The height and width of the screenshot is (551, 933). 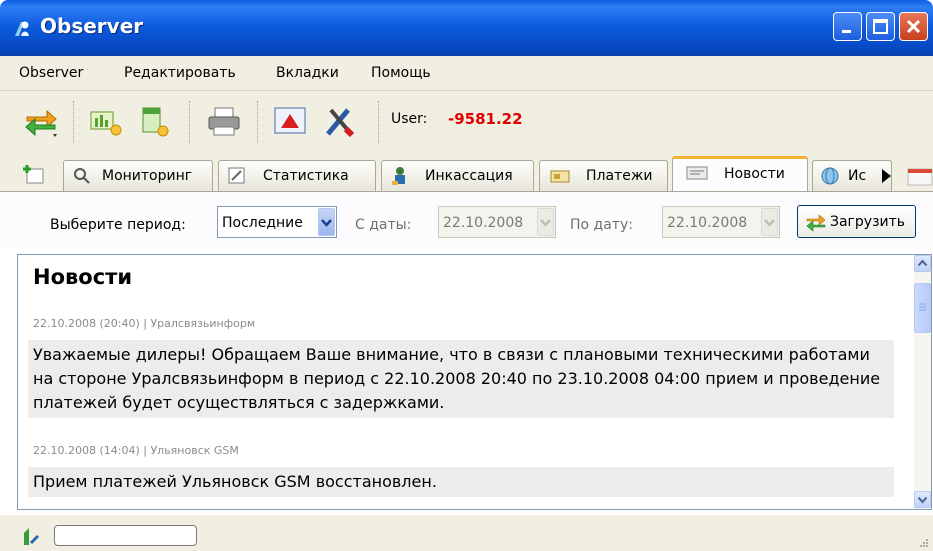 I want to click on from-date-value: 22.10.2008, so click(x=483, y=223).